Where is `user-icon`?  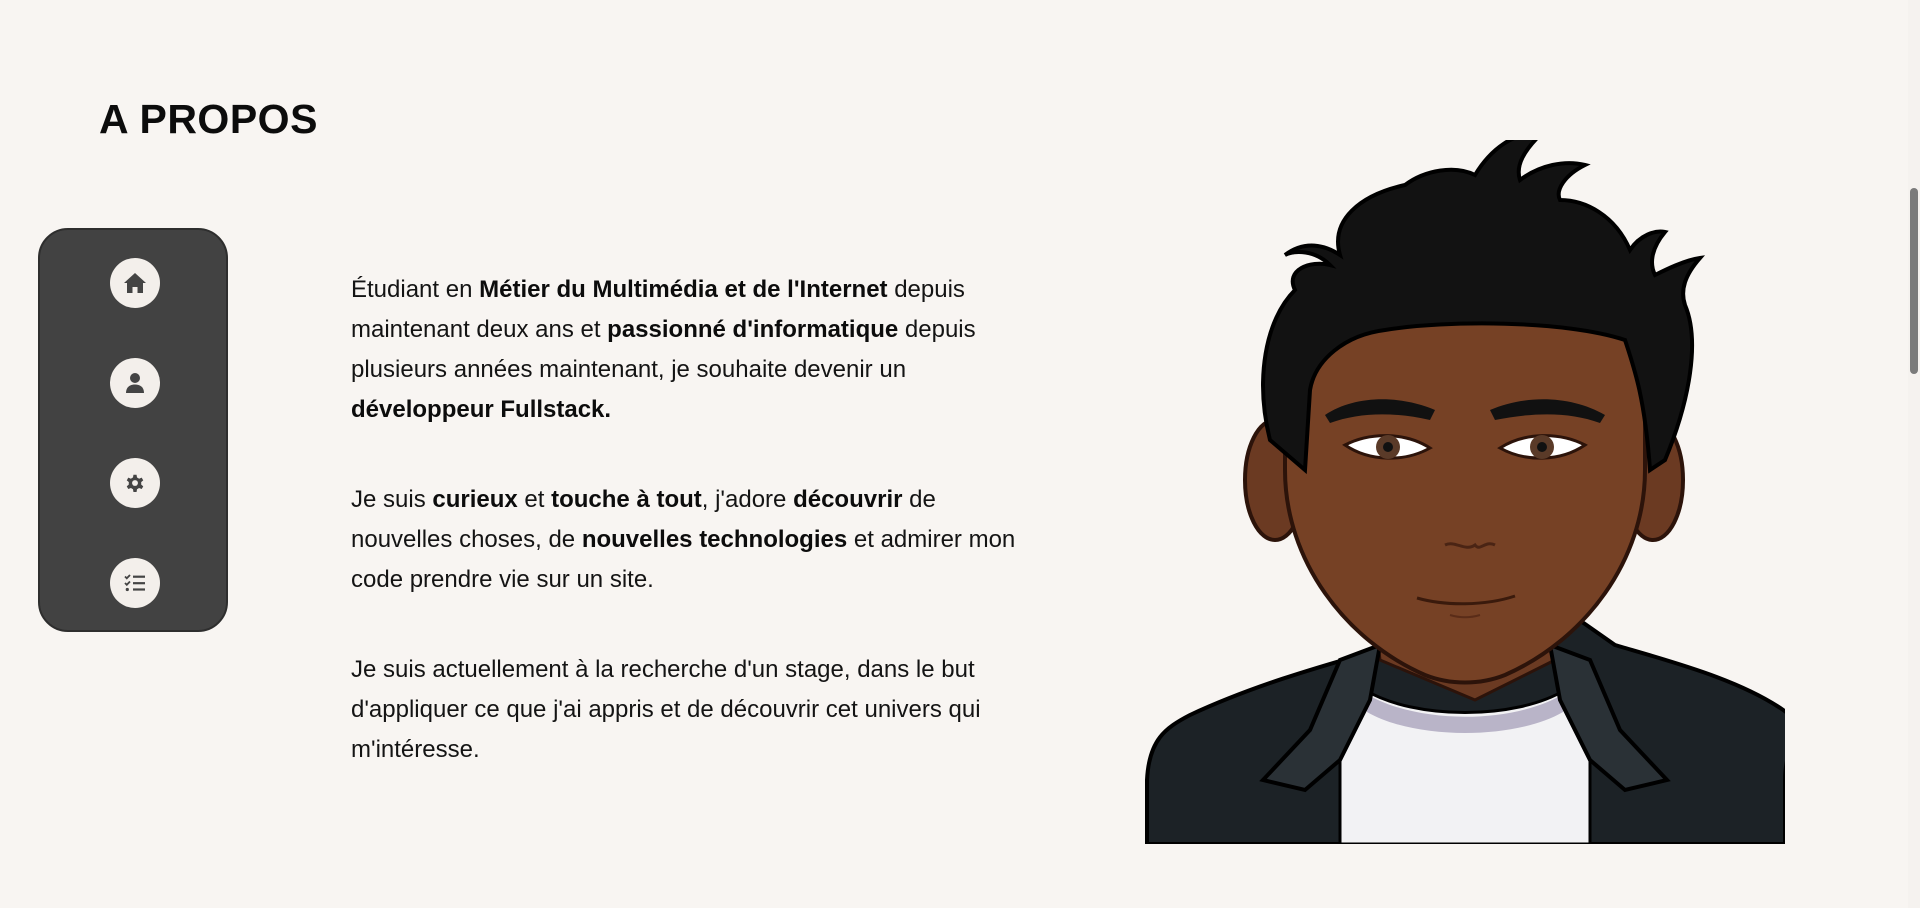 user-icon is located at coordinates (135, 383).